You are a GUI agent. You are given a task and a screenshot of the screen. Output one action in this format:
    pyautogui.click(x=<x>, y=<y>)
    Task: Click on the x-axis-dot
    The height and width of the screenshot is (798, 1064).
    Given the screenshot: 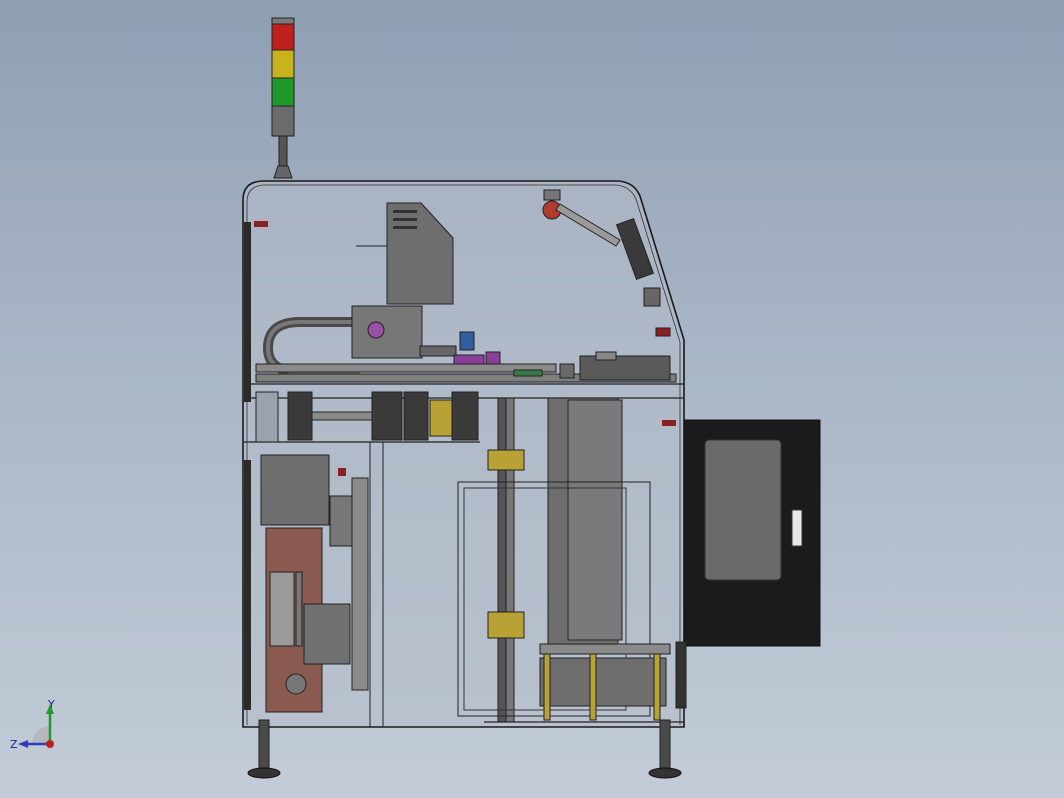 What is the action you would take?
    pyautogui.click(x=50, y=744)
    